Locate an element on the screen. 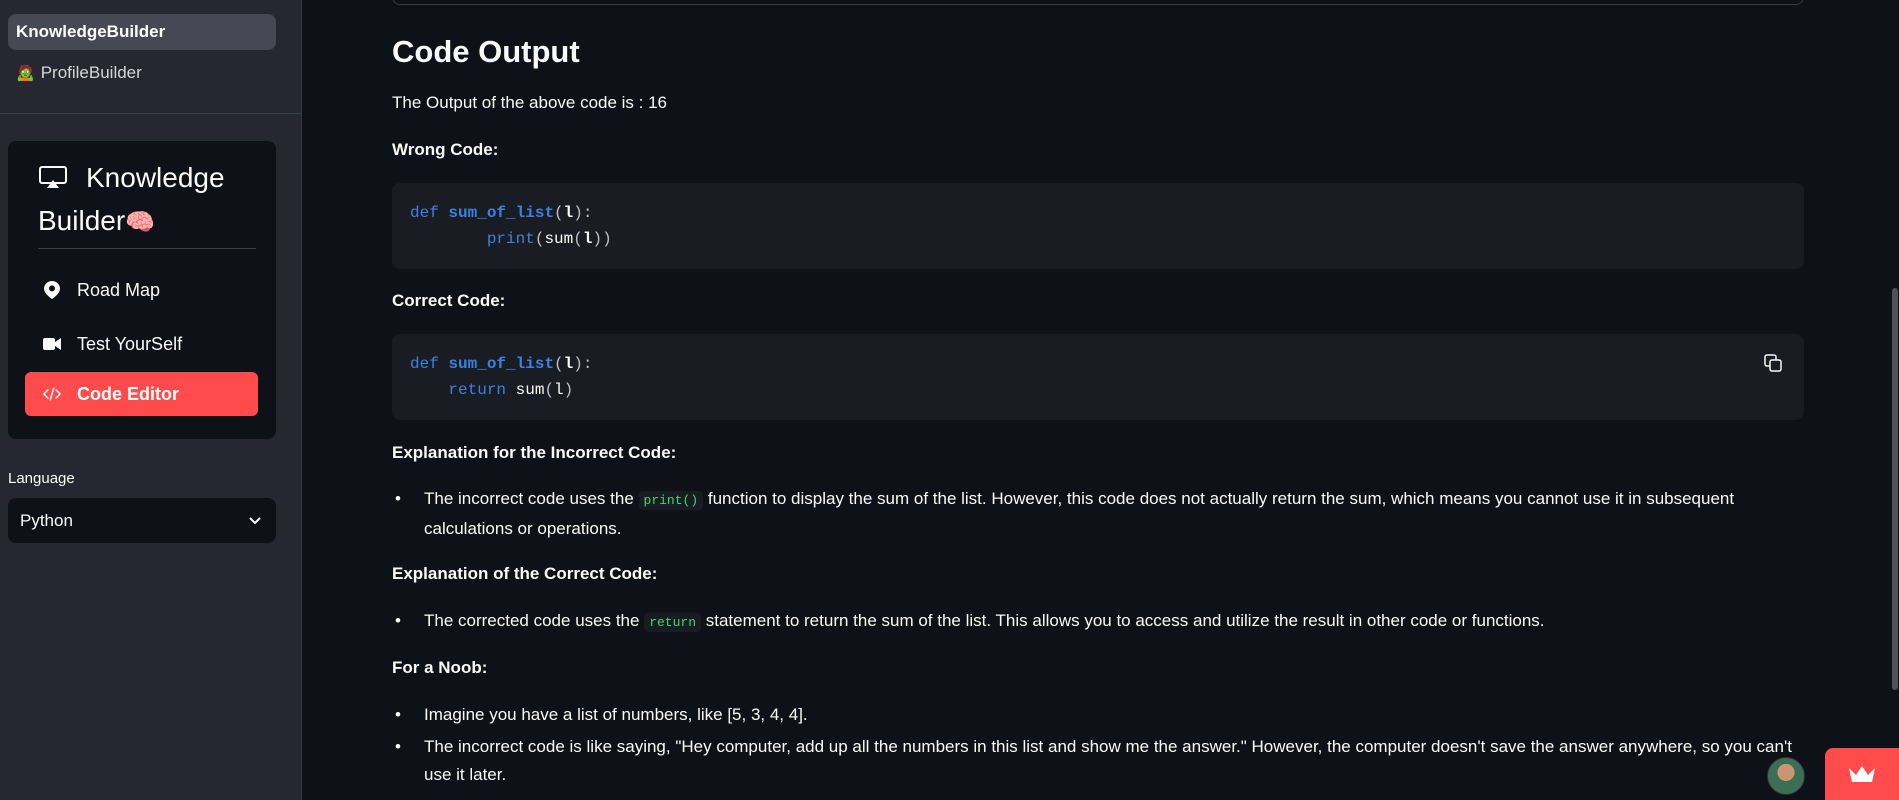 This screenshot has width=1899, height=800. nav-item-profilebuilder: 🧟 ProfileBuilder is located at coordinates (142, 73).